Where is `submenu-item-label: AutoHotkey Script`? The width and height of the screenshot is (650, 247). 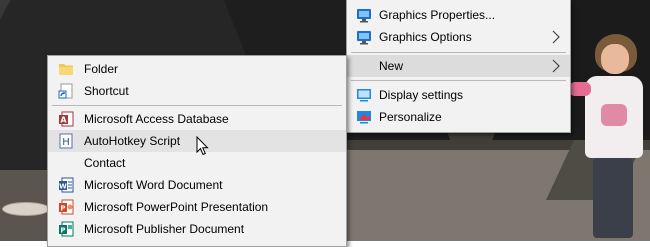 submenu-item-label: AutoHotkey Script is located at coordinates (132, 141).